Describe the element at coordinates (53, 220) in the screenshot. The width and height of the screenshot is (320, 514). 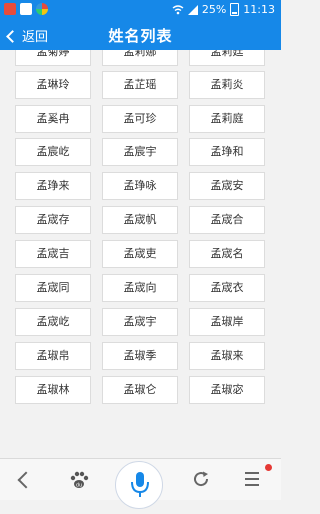
I see `name-cell: 孟宬存` at that location.